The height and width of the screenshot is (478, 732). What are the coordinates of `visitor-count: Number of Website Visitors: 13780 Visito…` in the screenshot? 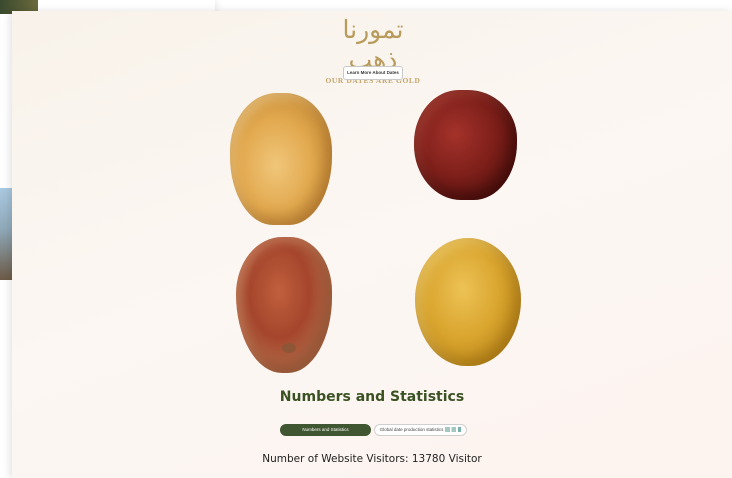 It's located at (372, 459).